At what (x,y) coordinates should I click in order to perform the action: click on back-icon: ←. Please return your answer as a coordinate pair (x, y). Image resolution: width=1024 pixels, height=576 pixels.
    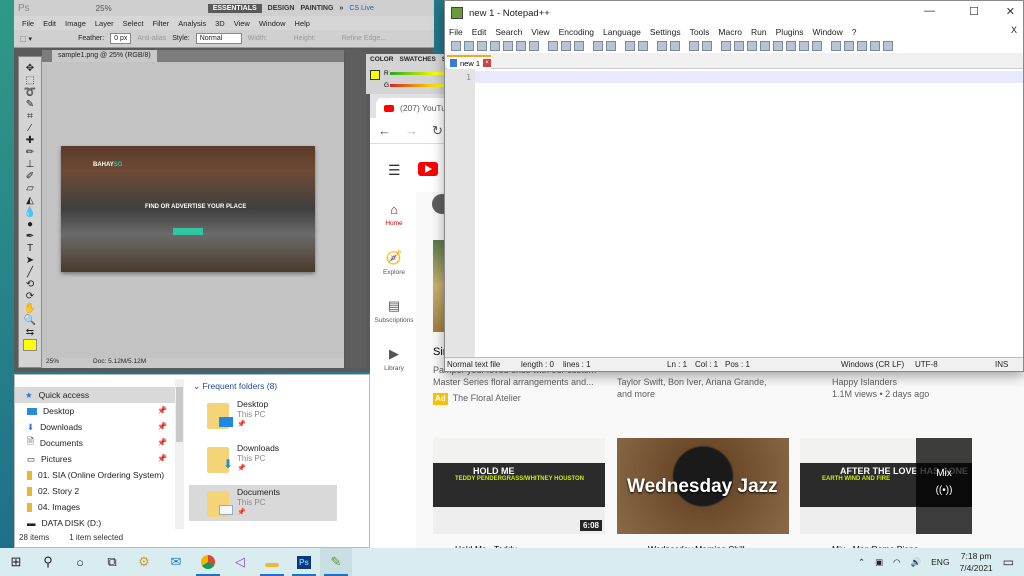
    Looking at the image, I should click on (384, 130).